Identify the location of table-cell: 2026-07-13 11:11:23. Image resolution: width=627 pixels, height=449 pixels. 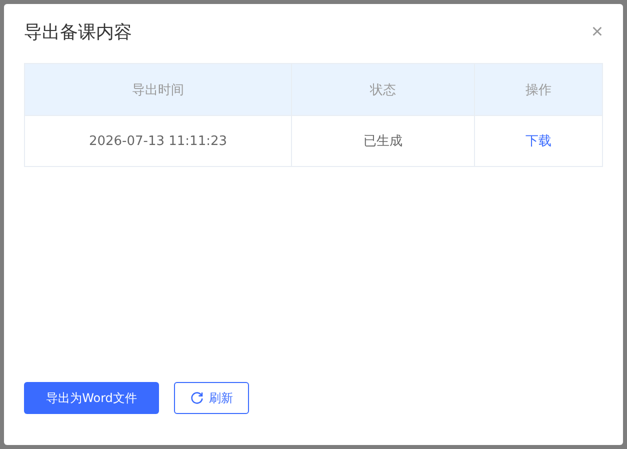
(158, 141).